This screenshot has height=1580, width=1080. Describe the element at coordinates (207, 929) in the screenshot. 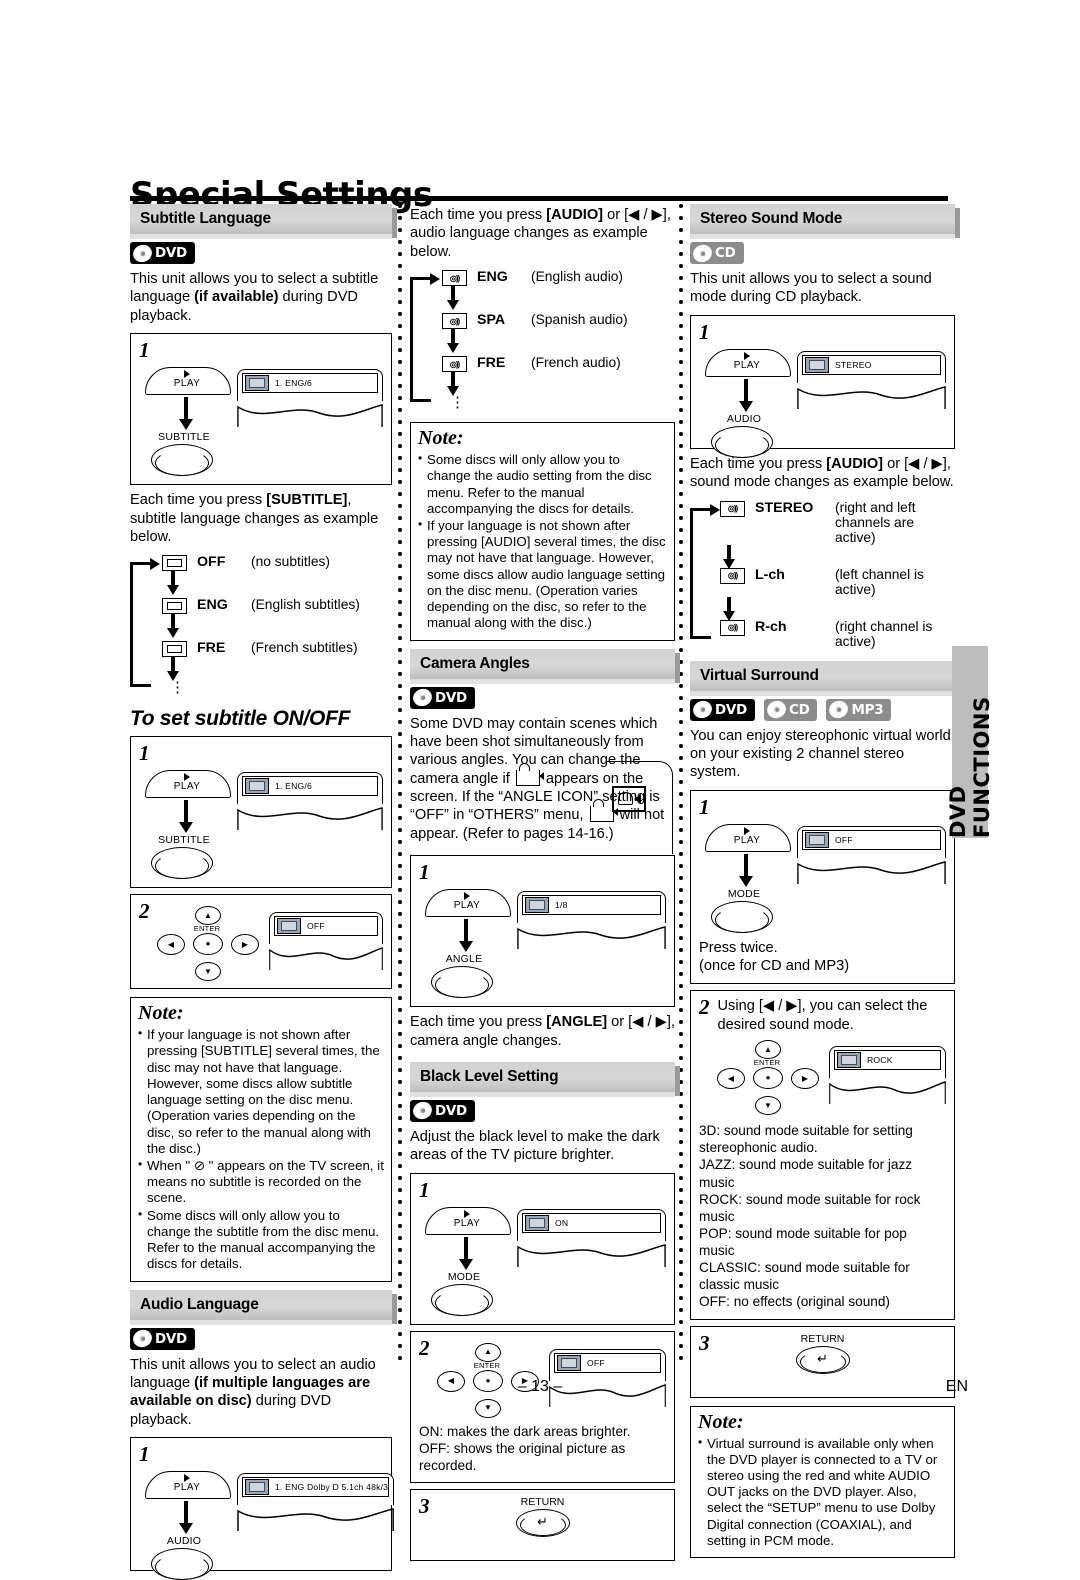

I see `enter-label: ENTER` at that location.